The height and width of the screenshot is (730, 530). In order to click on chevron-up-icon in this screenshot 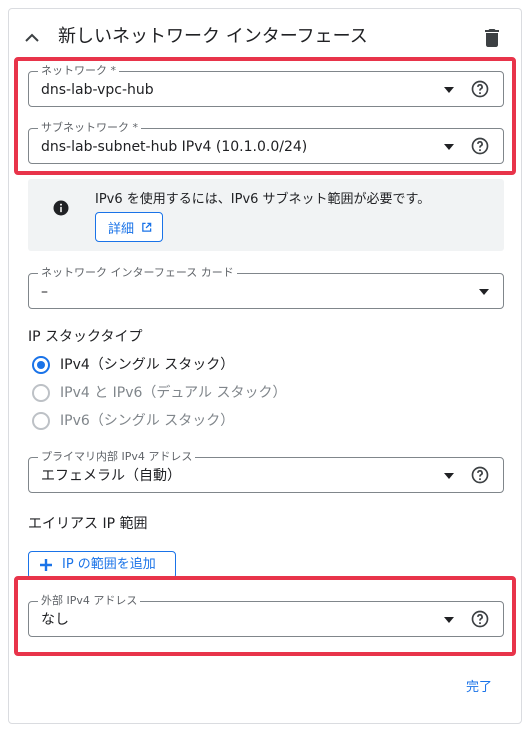, I will do `click(32, 38)`.